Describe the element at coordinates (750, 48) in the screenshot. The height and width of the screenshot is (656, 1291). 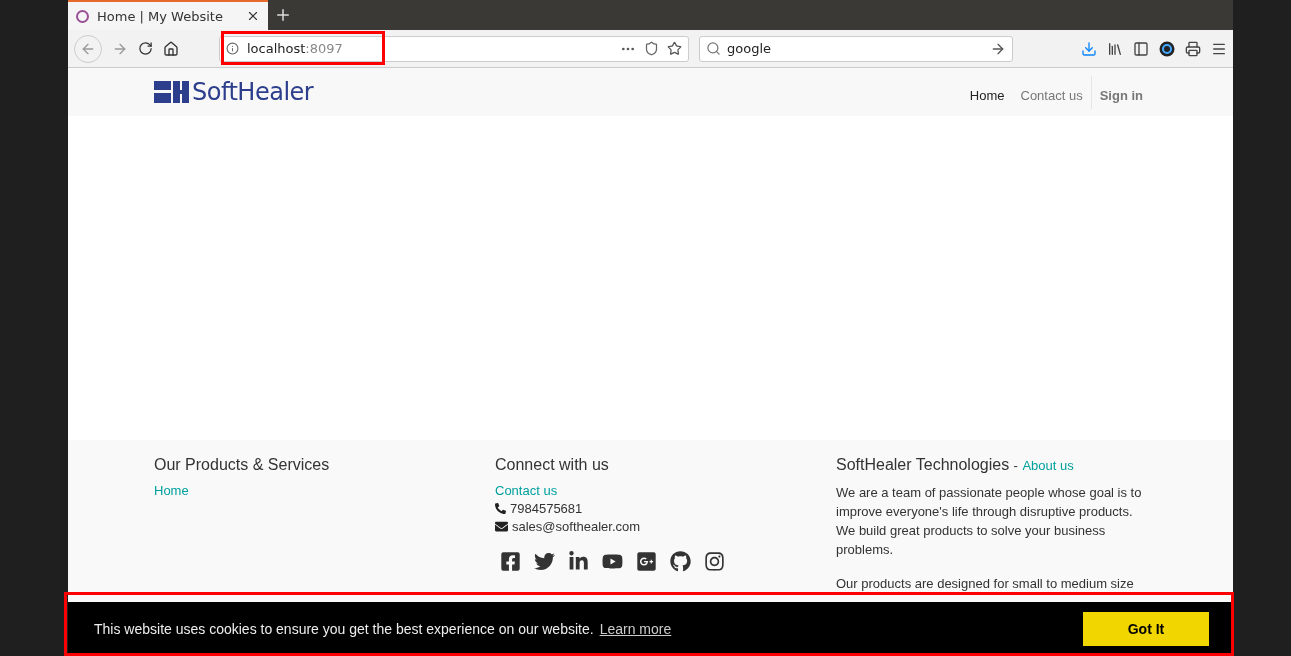
I see `search-text: google` at that location.